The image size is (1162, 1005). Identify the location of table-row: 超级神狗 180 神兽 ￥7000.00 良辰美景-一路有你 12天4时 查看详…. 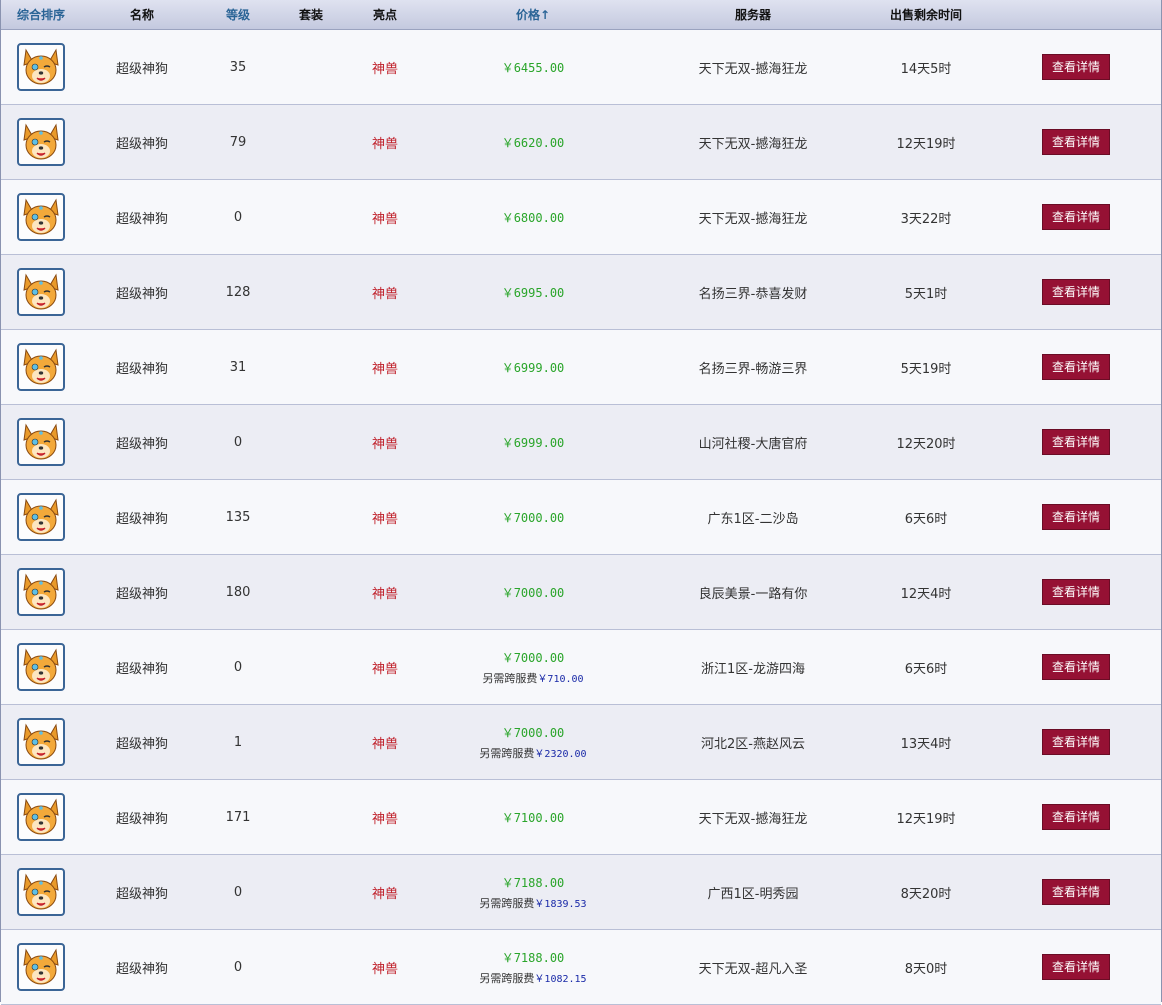
(581, 592).